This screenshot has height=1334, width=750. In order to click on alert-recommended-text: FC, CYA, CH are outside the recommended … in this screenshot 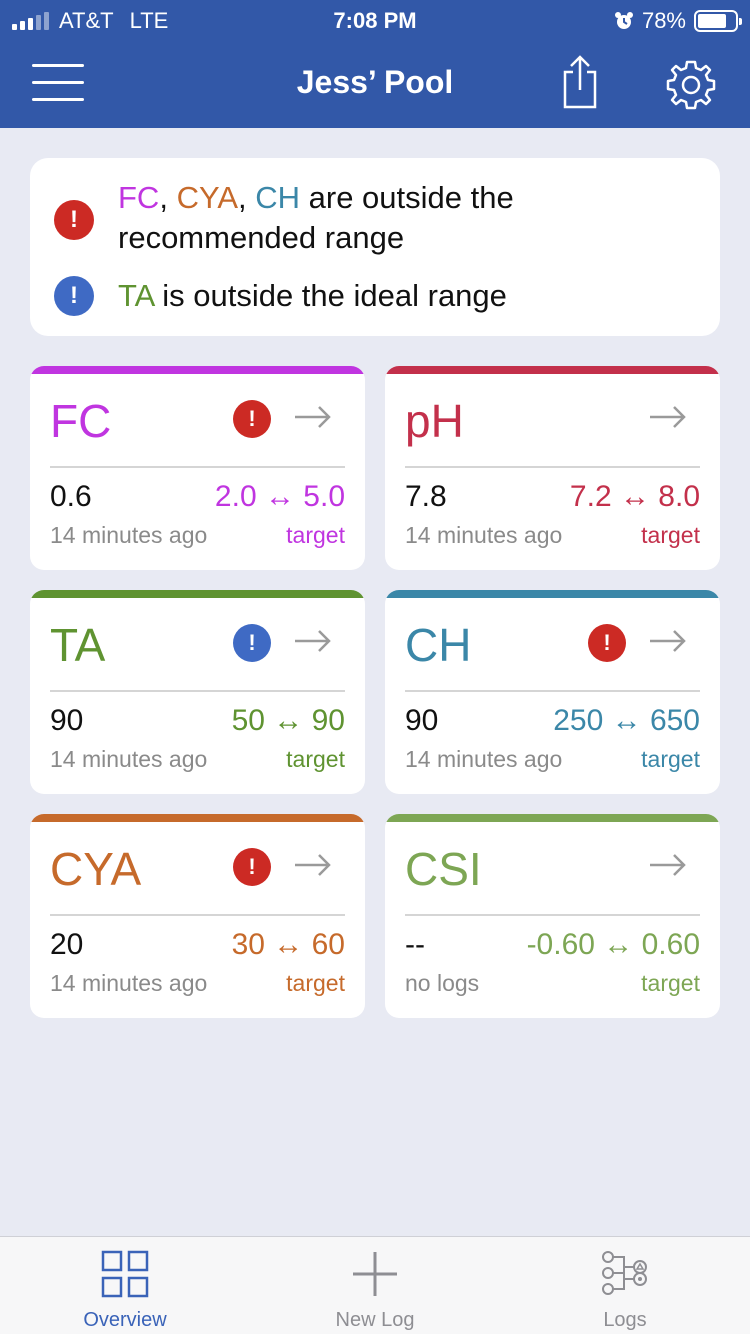, I will do `click(398, 218)`.